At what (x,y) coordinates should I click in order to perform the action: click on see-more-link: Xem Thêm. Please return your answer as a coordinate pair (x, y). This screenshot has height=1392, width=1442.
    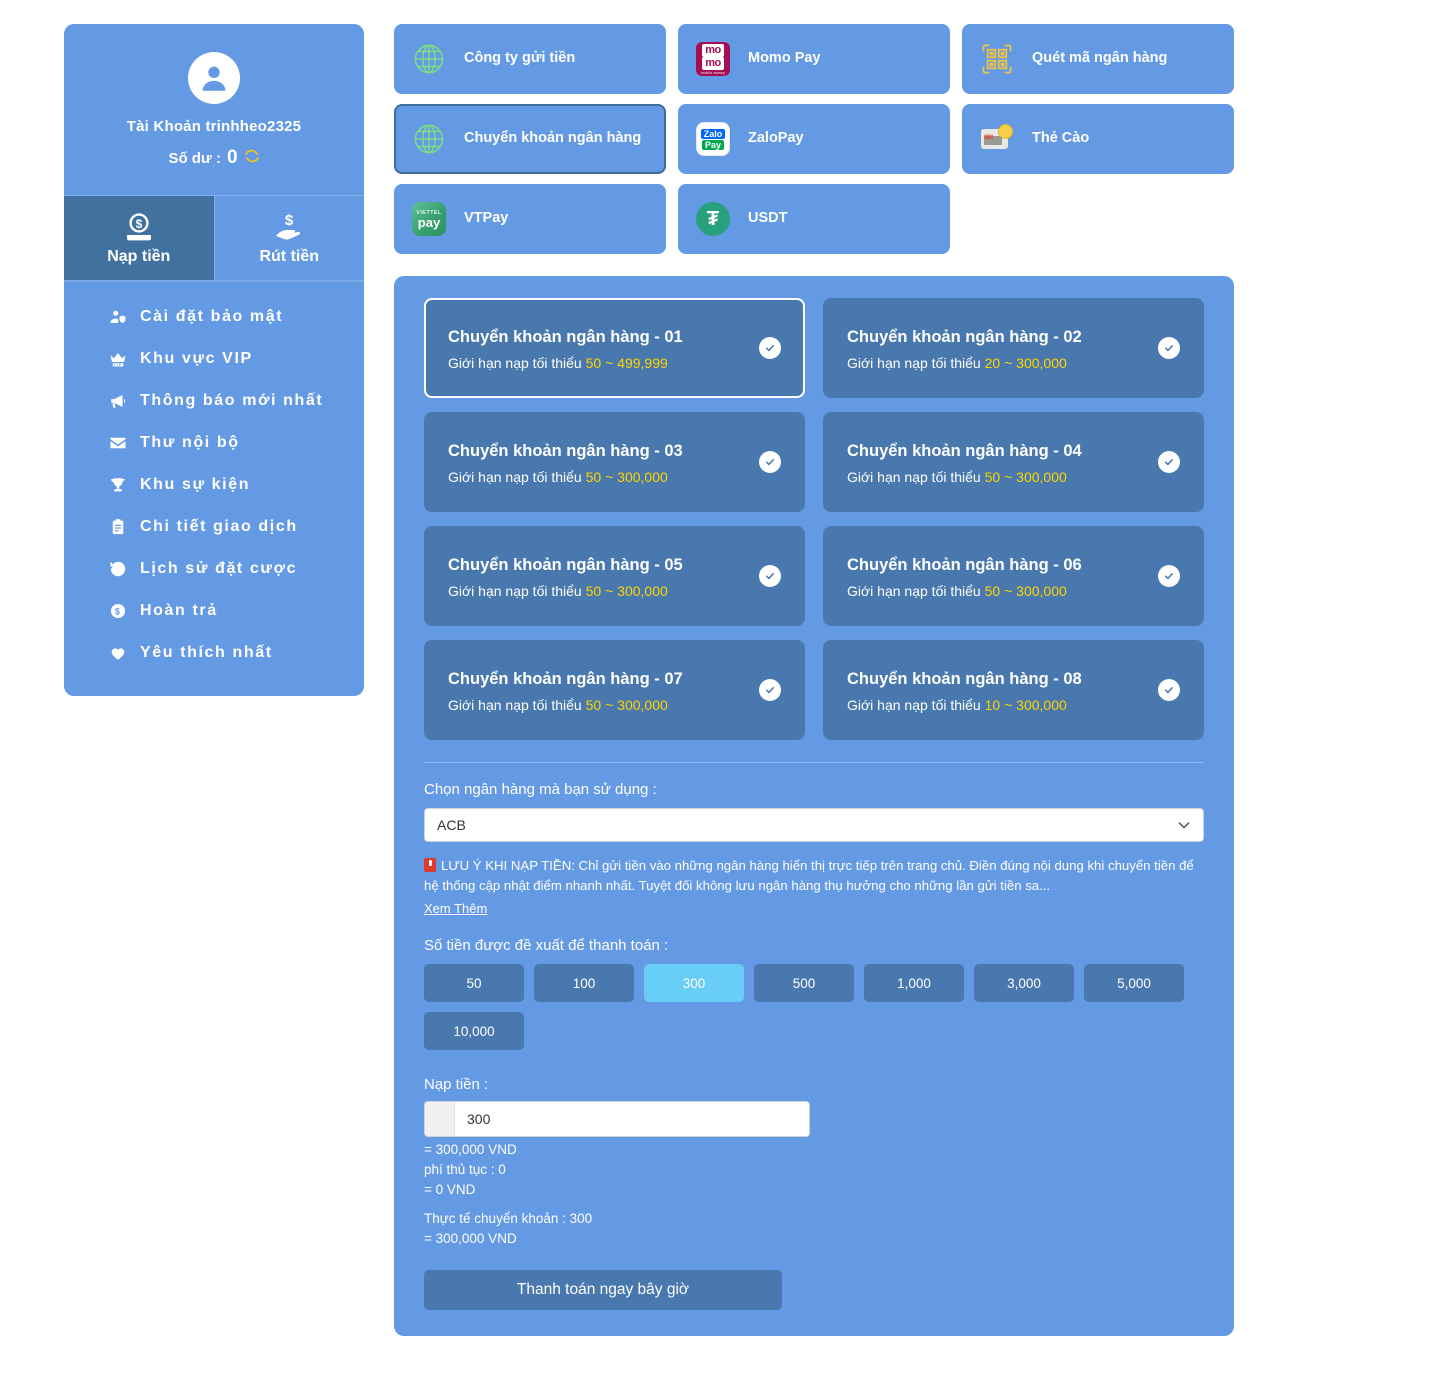
    Looking at the image, I should click on (455, 909).